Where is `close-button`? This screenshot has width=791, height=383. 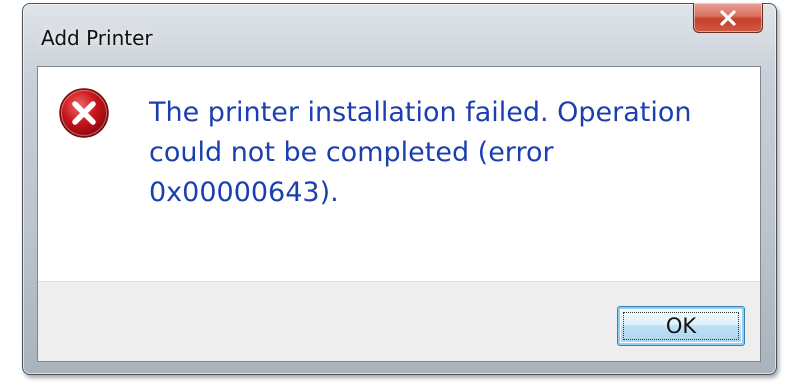 close-button is located at coordinates (728, 18).